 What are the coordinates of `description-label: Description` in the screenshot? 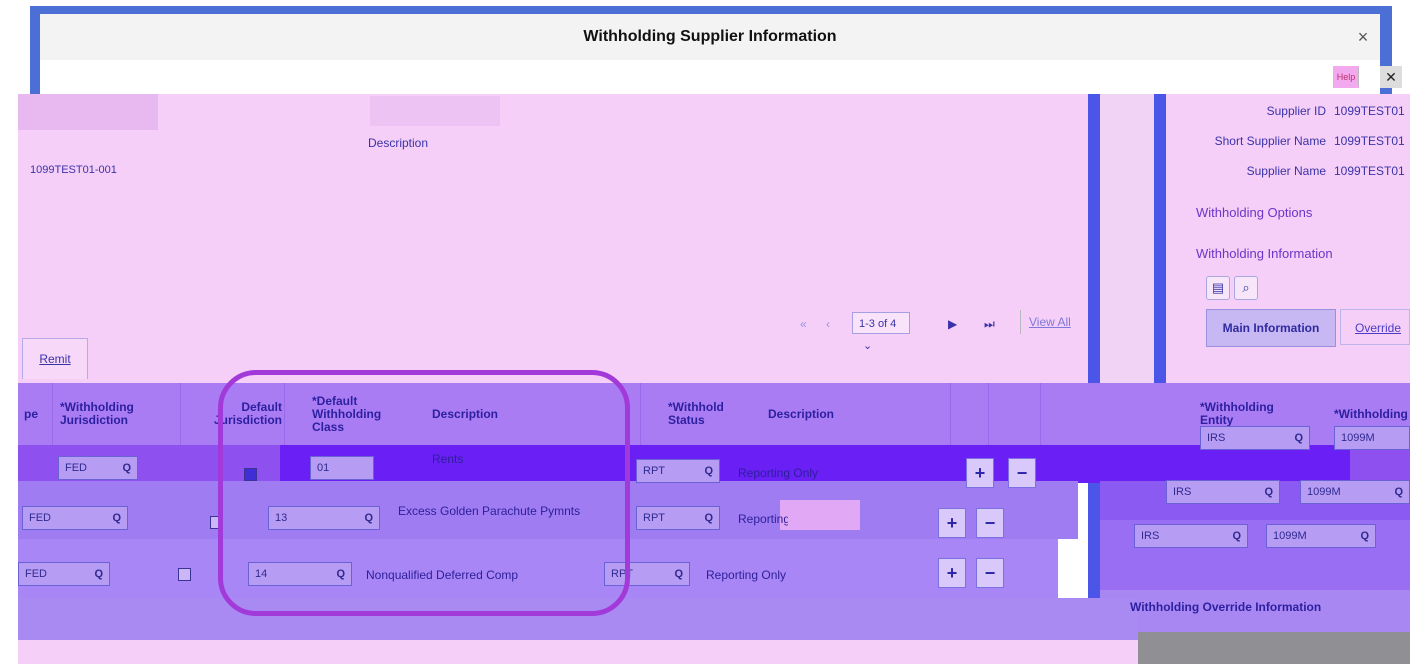 It's located at (398, 143).